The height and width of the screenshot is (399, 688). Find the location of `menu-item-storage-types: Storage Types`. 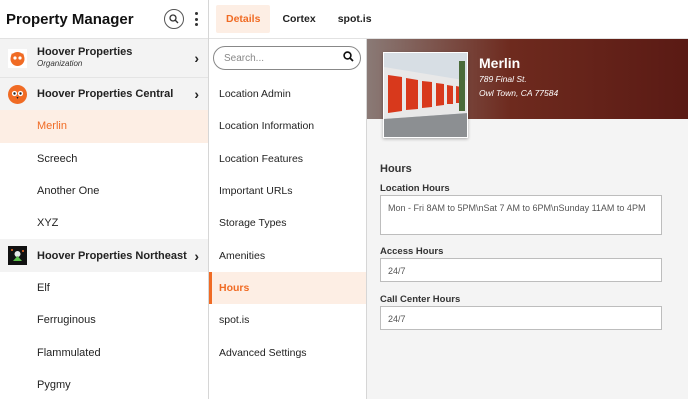

menu-item-storage-types: Storage Types is located at coordinates (287, 223).